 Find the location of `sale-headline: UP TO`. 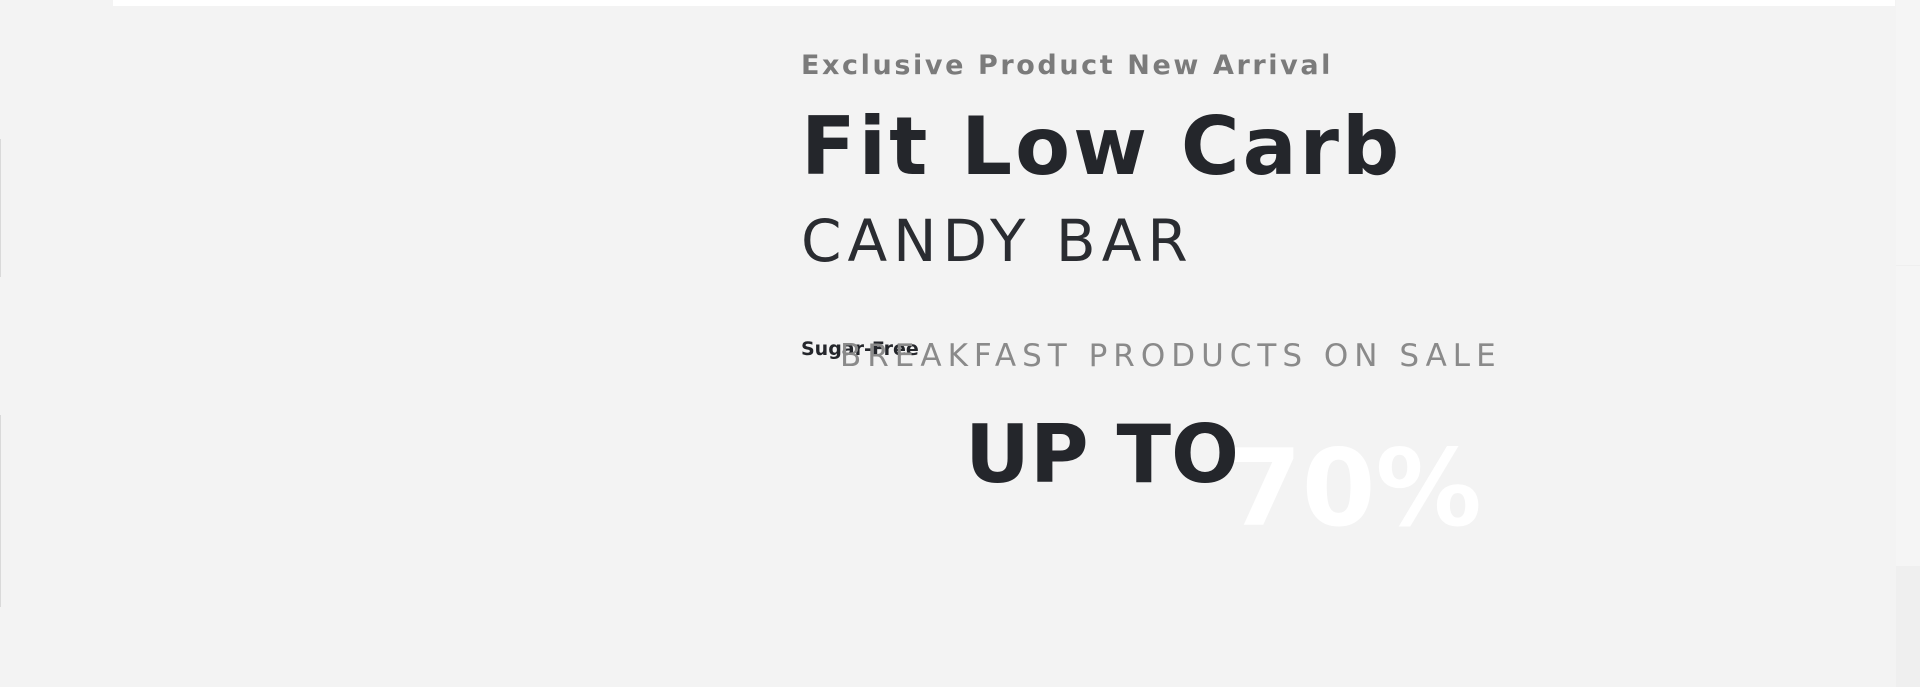

sale-headline: UP TO is located at coordinates (1102, 454).